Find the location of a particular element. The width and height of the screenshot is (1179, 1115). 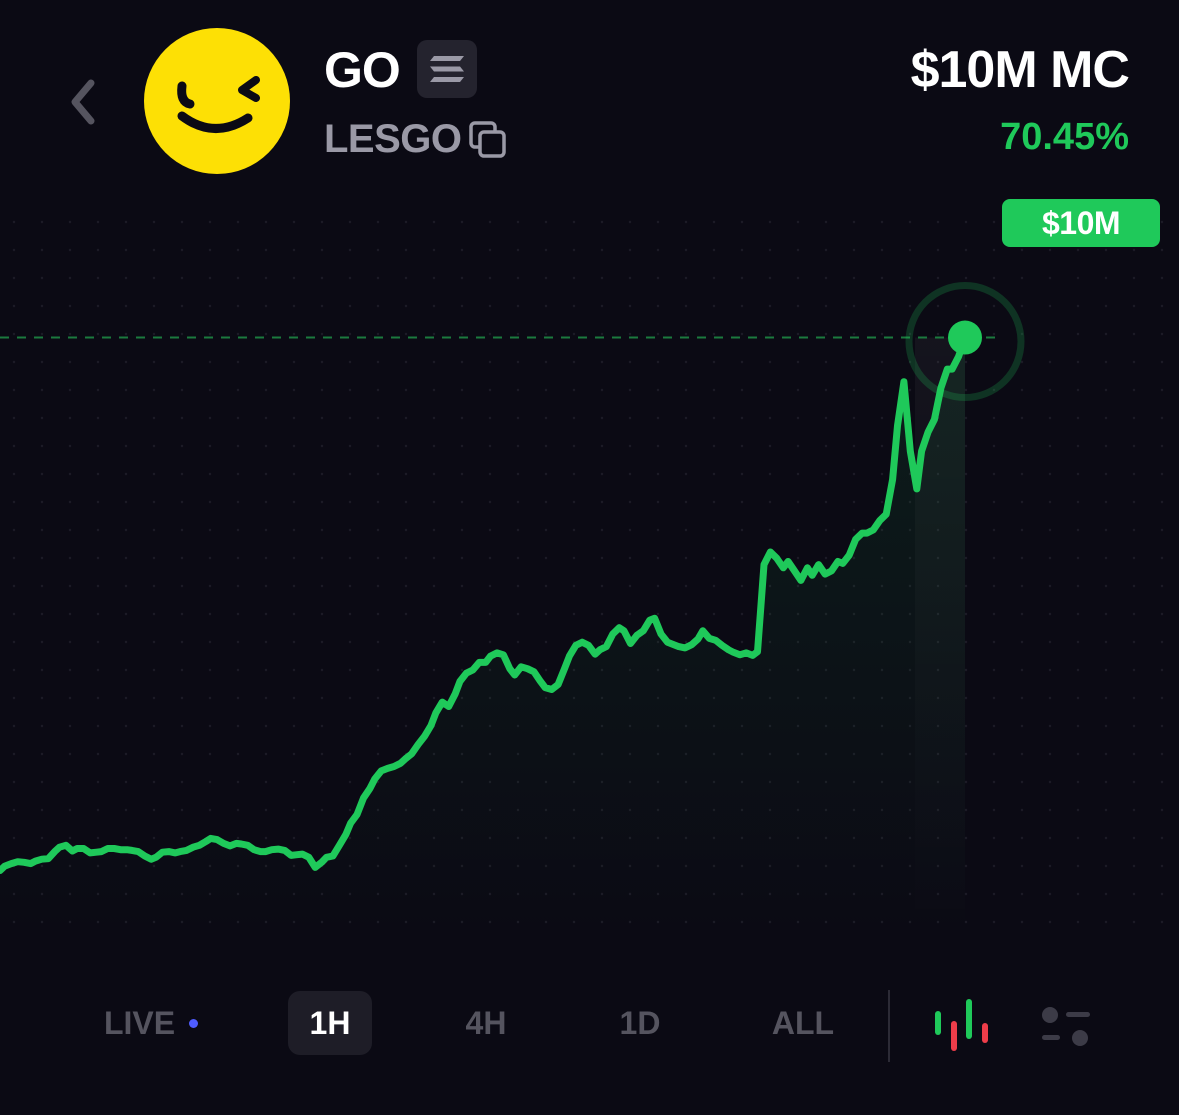

current-price-label: $10M is located at coordinates (1081, 223).